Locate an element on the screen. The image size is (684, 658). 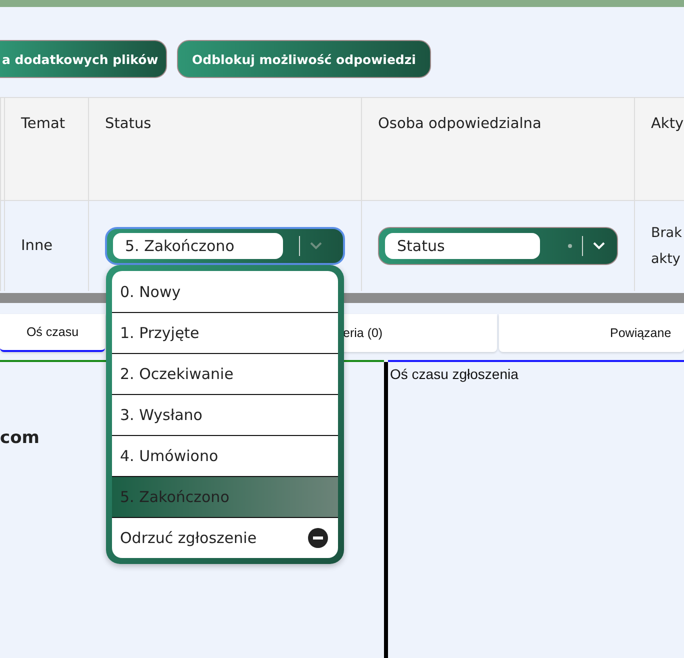
select-value: 5. Zakończono is located at coordinates (198, 246).